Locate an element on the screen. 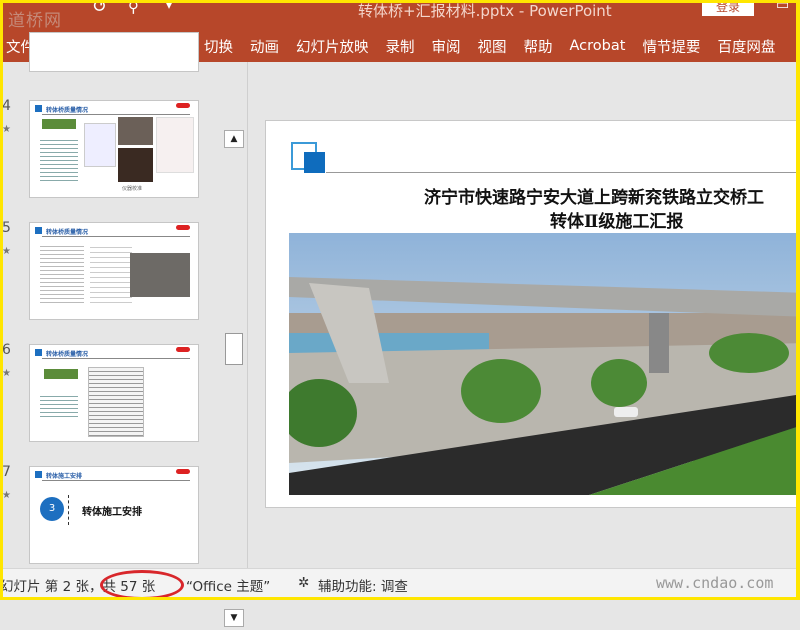 This screenshot has width=800, height=630. tab-view: 视图 is located at coordinates (492, 46).